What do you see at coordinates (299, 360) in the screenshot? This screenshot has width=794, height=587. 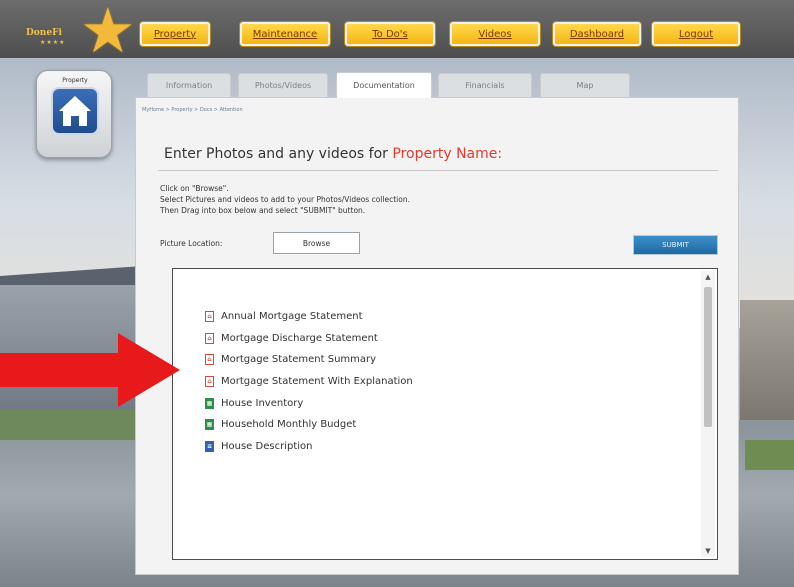 I see `file-name: Mortgage Statement Summary` at bounding box center [299, 360].